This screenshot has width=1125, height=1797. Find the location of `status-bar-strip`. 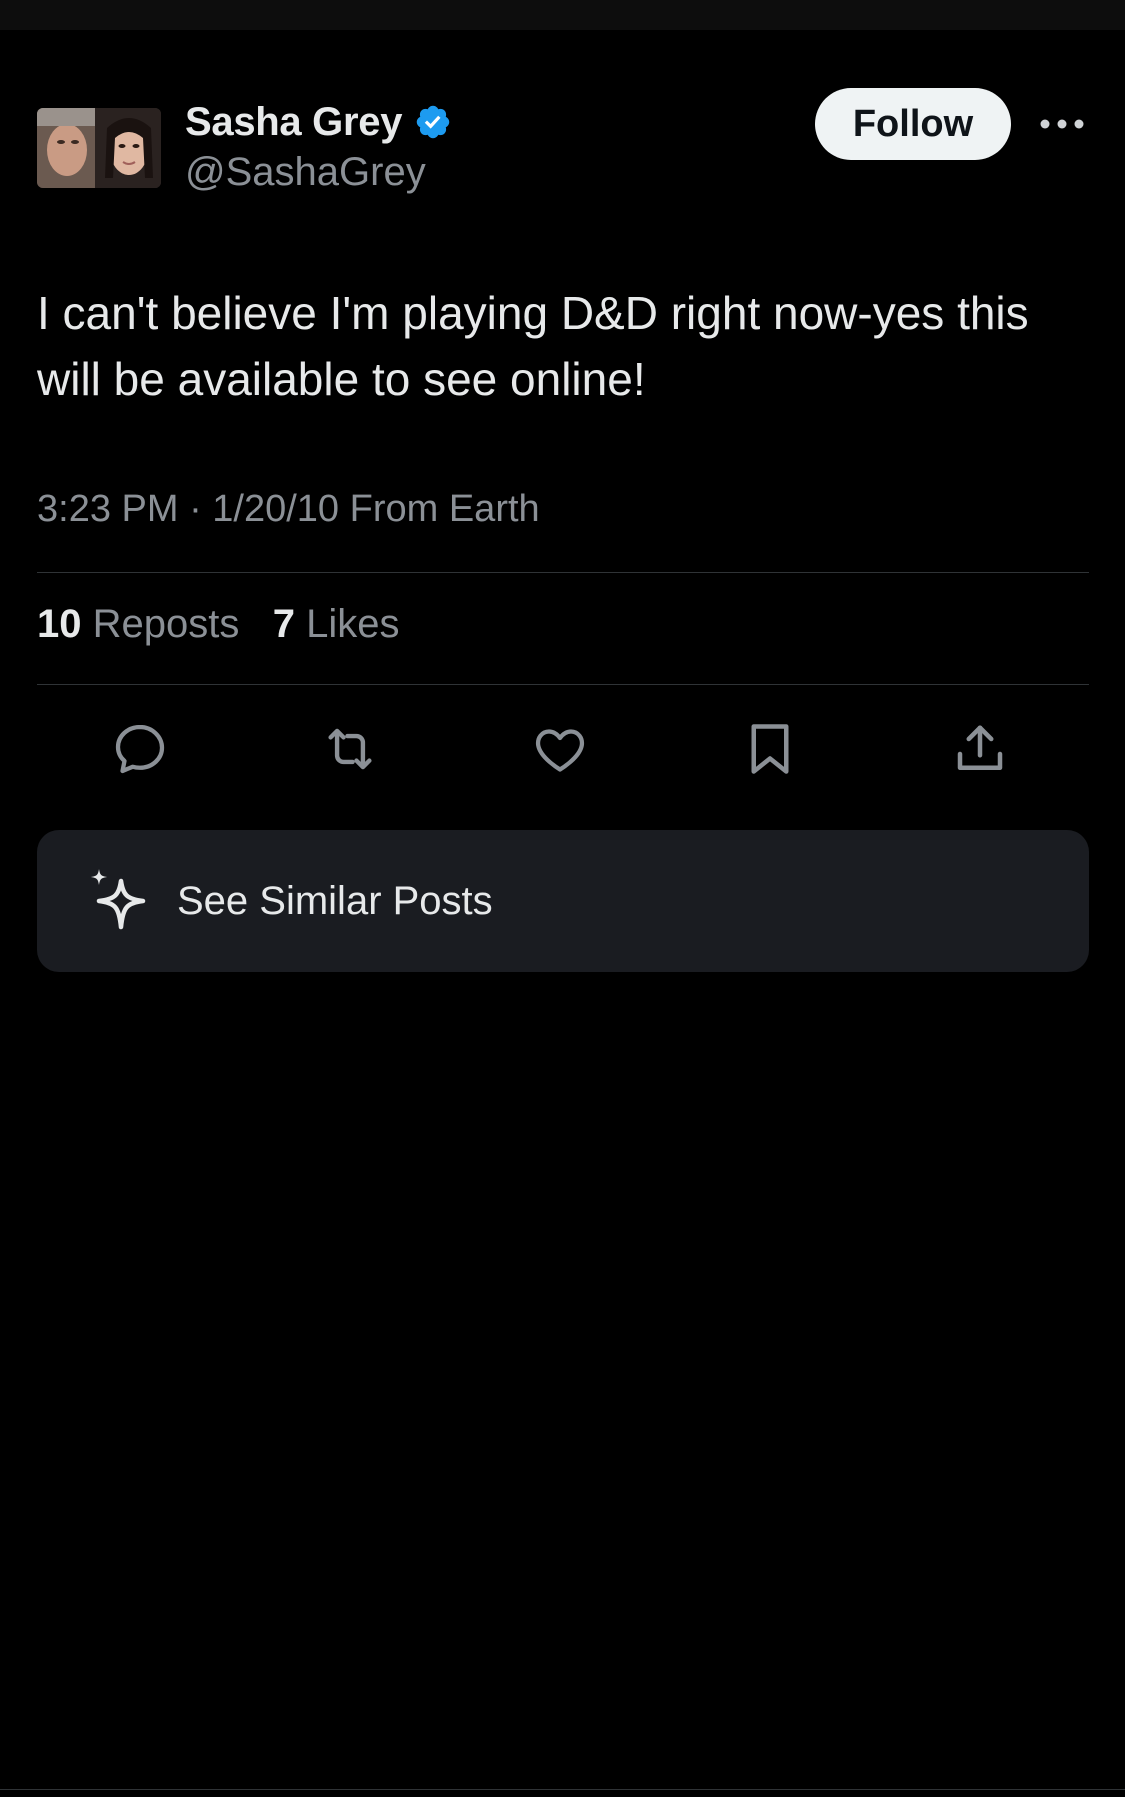

status-bar-strip is located at coordinates (562, 15).